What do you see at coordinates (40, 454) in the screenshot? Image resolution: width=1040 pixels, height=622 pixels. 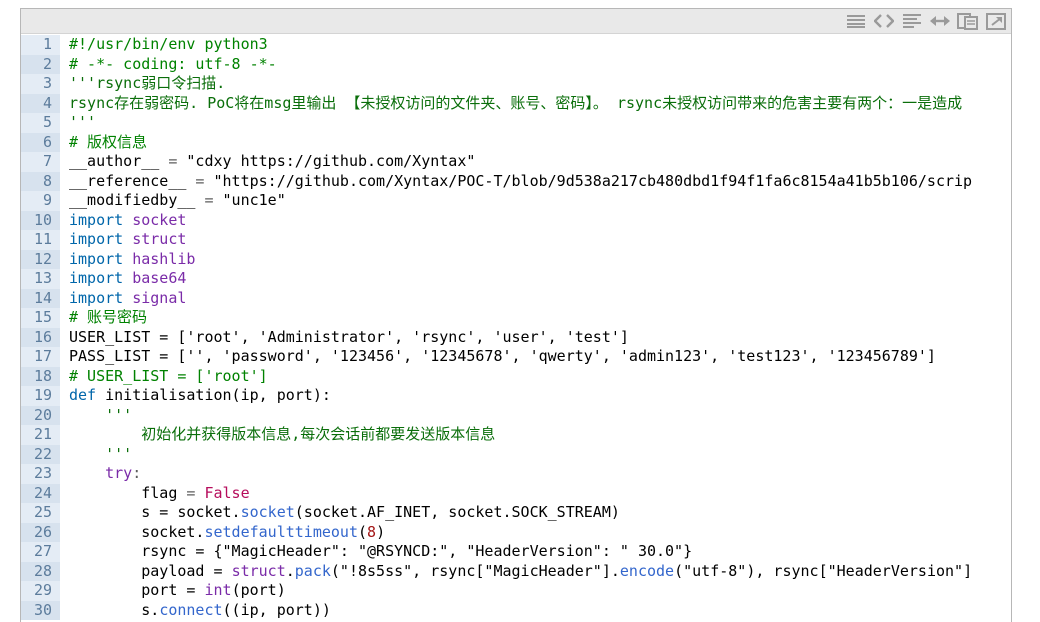 I see `line-number: 22` at bounding box center [40, 454].